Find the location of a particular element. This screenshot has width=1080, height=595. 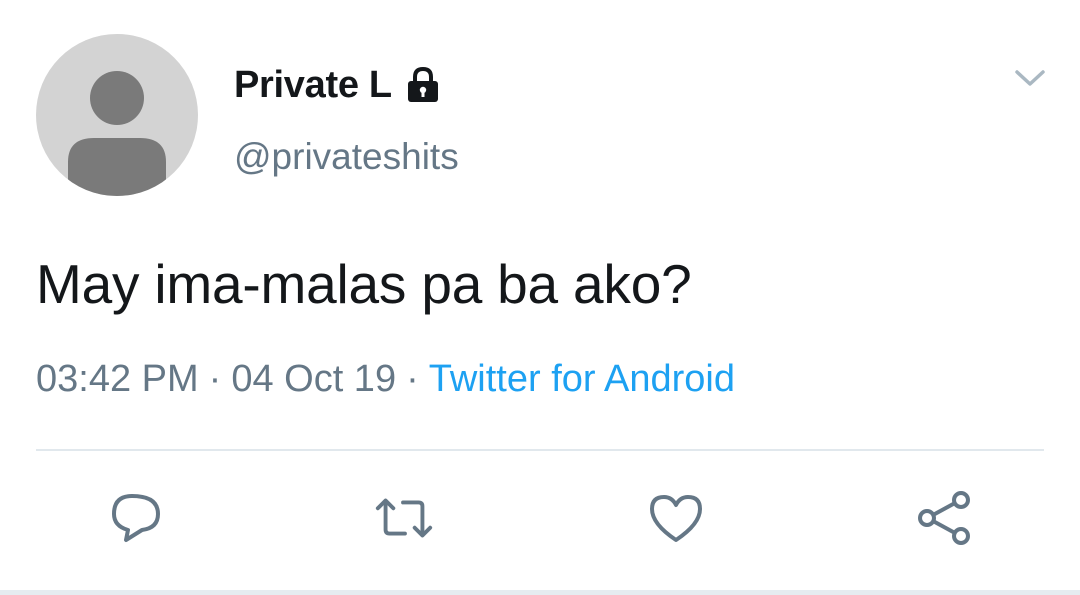

reply-button is located at coordinates (136, 518).